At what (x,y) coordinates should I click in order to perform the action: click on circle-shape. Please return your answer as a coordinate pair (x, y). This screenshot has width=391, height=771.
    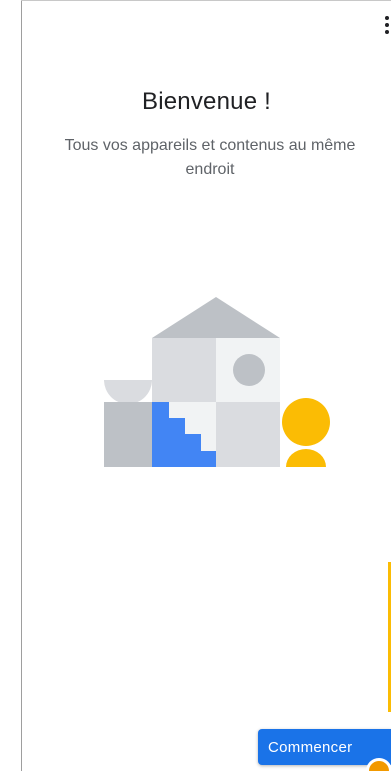
    Looking at the image, I should click on (249, 370).